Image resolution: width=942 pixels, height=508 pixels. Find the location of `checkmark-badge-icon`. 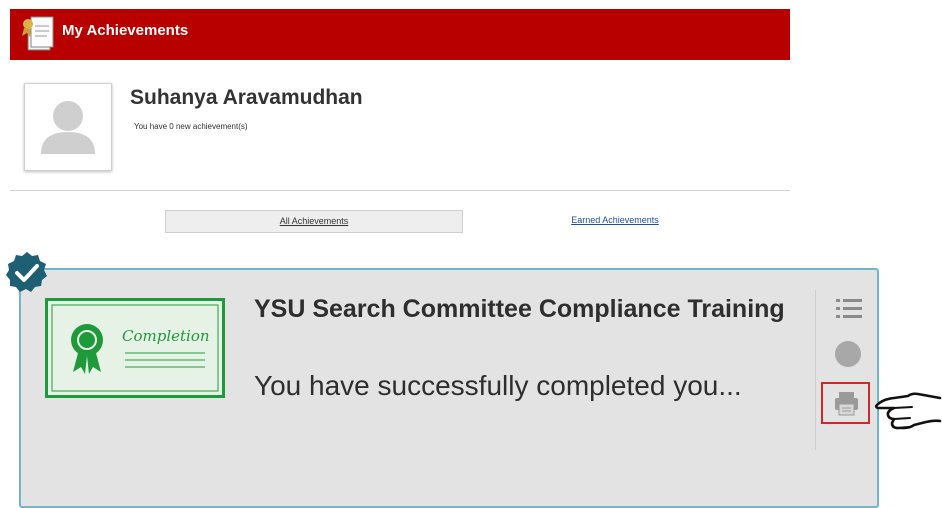

checkmark-badge-icon is located at coordinates (26, 272).